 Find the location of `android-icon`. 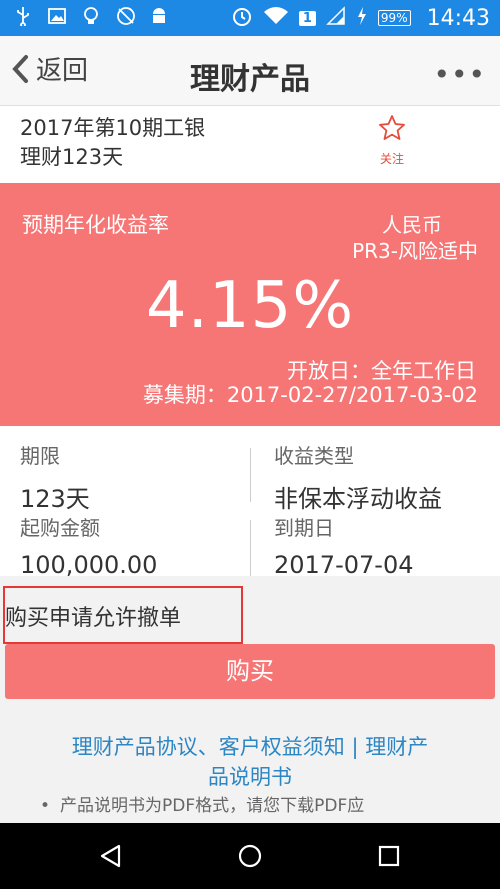

android-icon is located at coordinates (159, 16).